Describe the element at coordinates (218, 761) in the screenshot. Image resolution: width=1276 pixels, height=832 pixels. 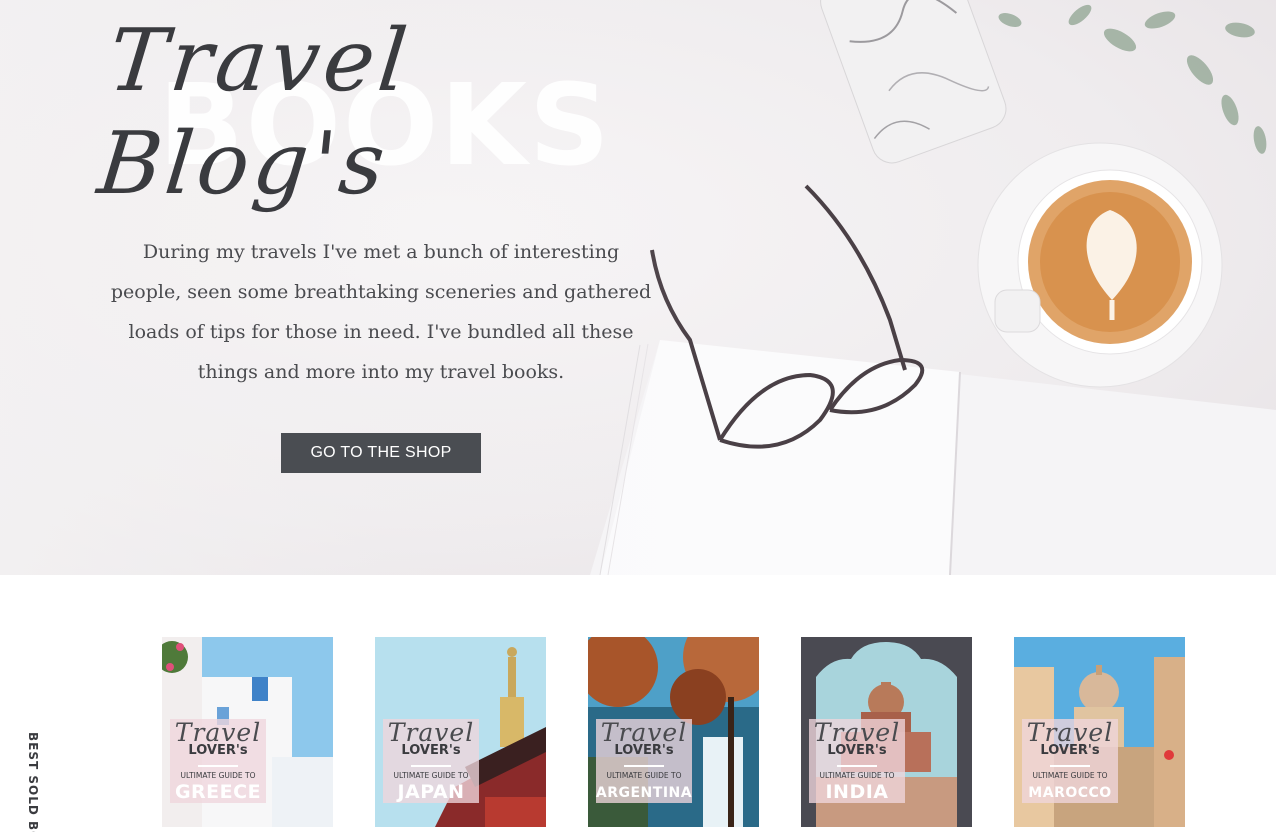
I see `book-title-overlay: Travel LOVER's ULTIMATE GUIDE TO GREECE` at that location.